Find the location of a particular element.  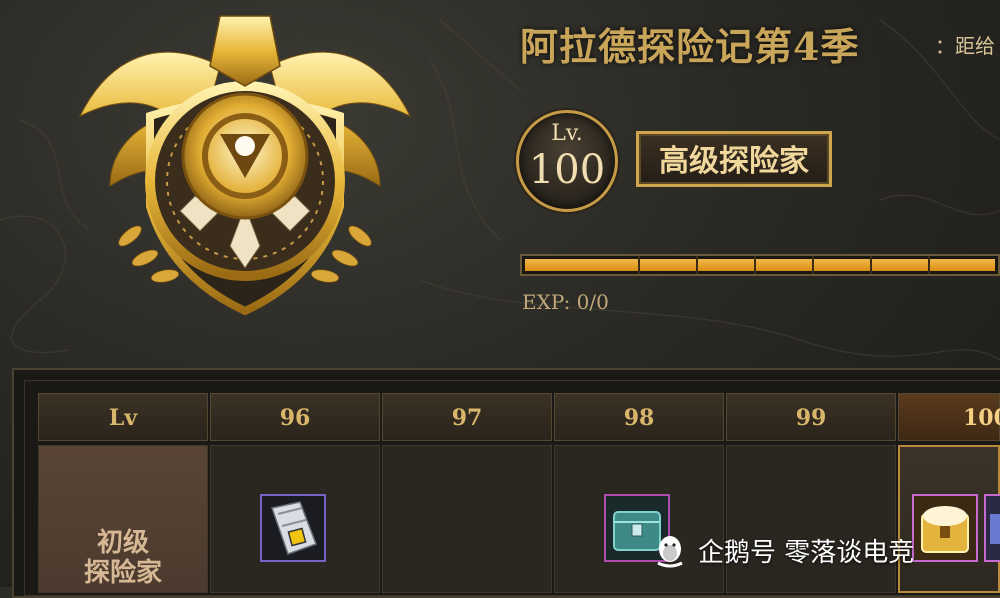

exp-bar-fill is located at coordinates (760, 265).